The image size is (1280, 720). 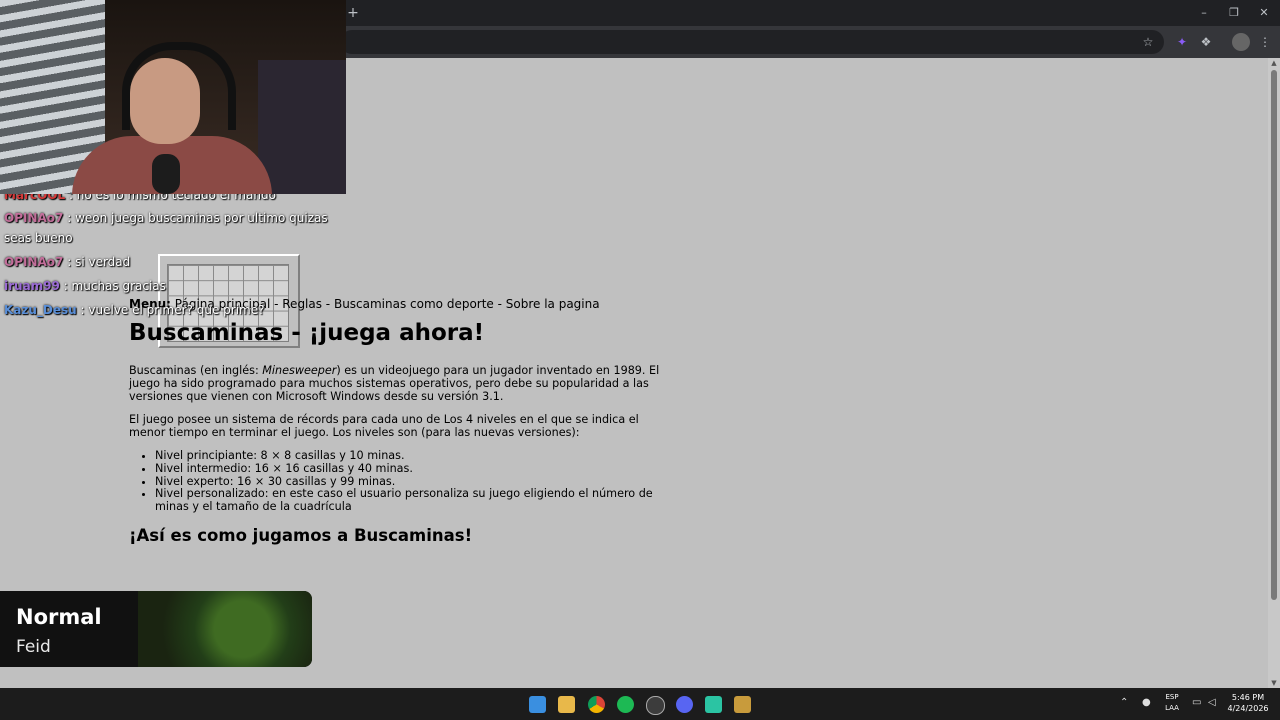 I want to click on minimize-button: –, so click(x=1204, y=13).